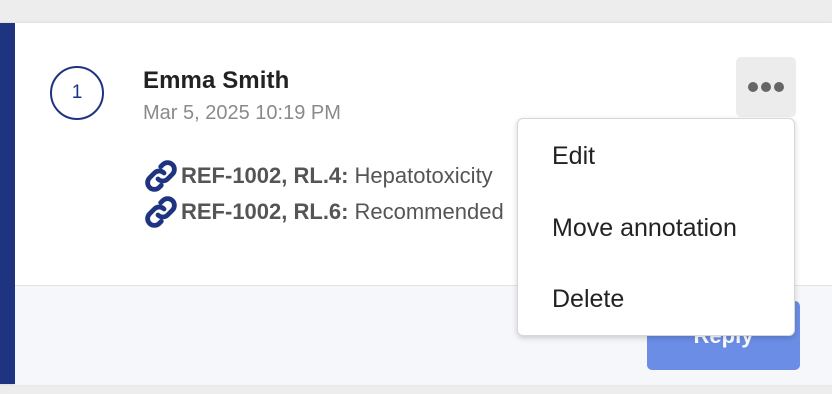 This screenshot has height=394, width=832. I want to click on more-horizontal-icon, so click(766, 87).